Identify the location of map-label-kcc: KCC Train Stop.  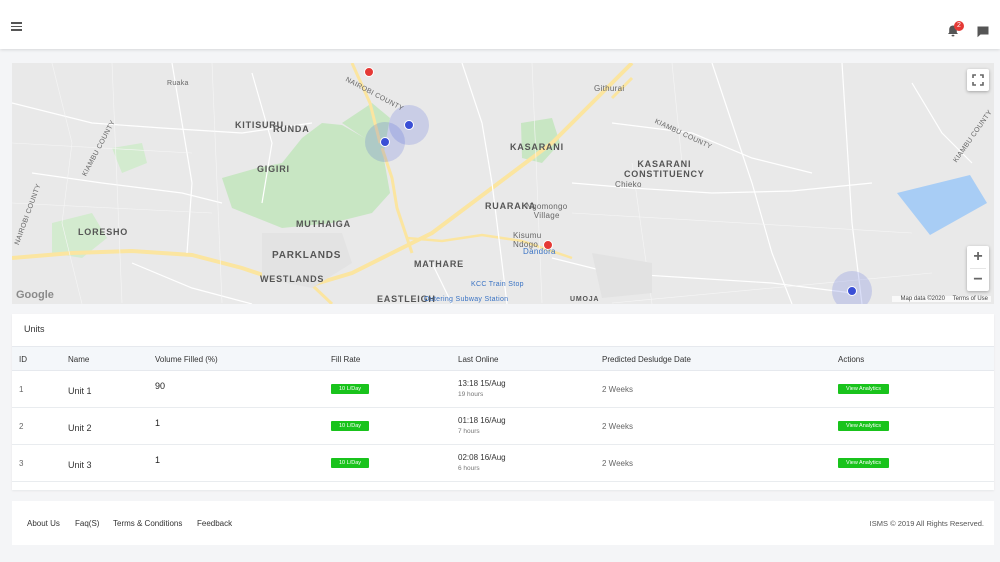
(497, 284).